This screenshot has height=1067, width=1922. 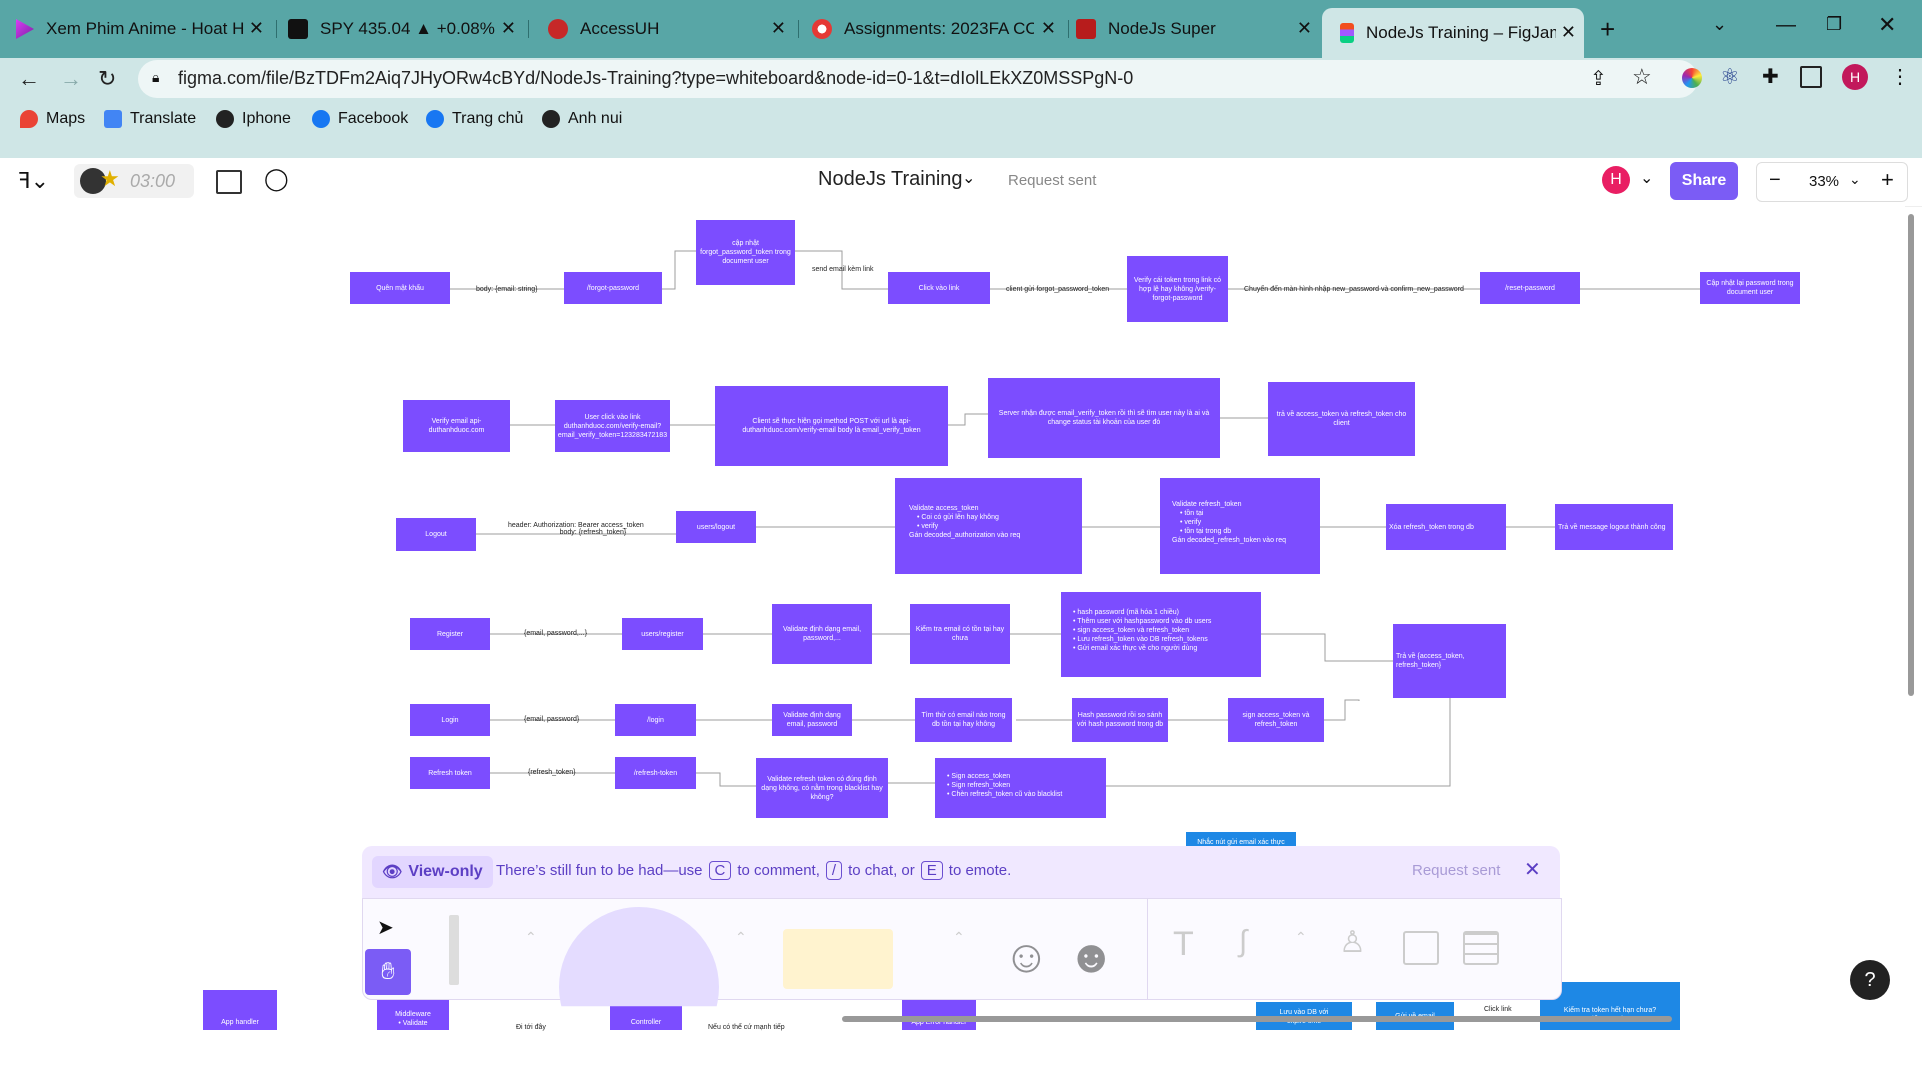 I want to click on flow-node: Kiểm tra email có tồn tại hay chưa, so click(x=960, y=634).